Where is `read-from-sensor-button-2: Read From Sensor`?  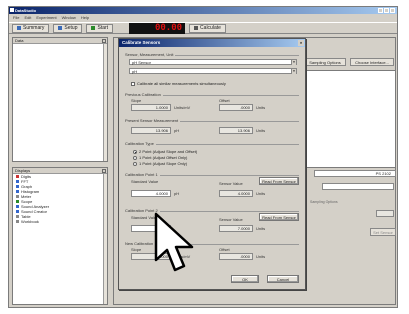 read-from-sensor-button-2: Read From Sensor is located at coordinates (279, 217).